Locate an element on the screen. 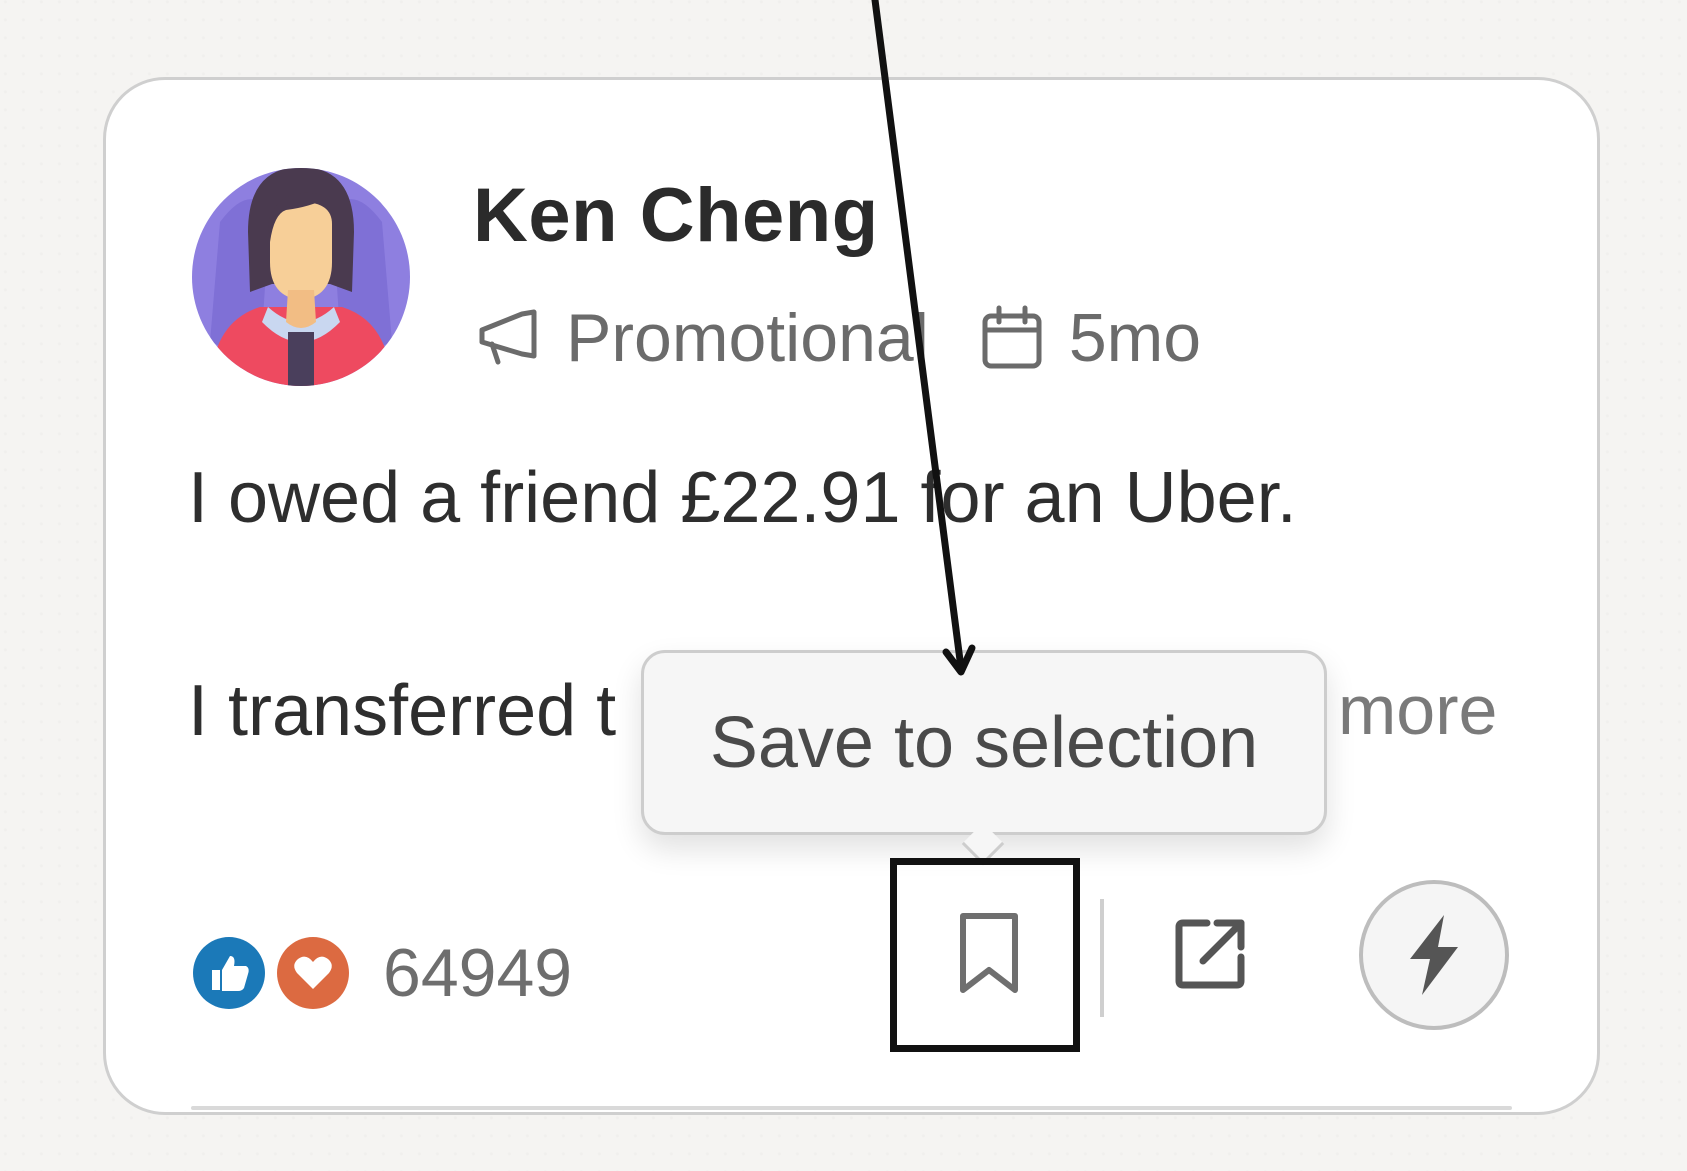 Image resolution: width=1687 pixels, height=1171 pixels. author-name: Ken Cheng is located at coordinates (676, 215).